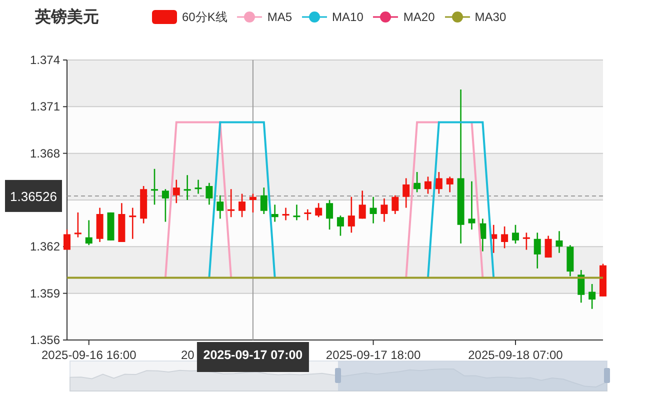 This screenshot has height=400, width=670. What do you see at coordinates (89, 355) in the screenshot?
I see `x-axis-label: 2025-09-16 16:00` at bounding box center [89, 355].